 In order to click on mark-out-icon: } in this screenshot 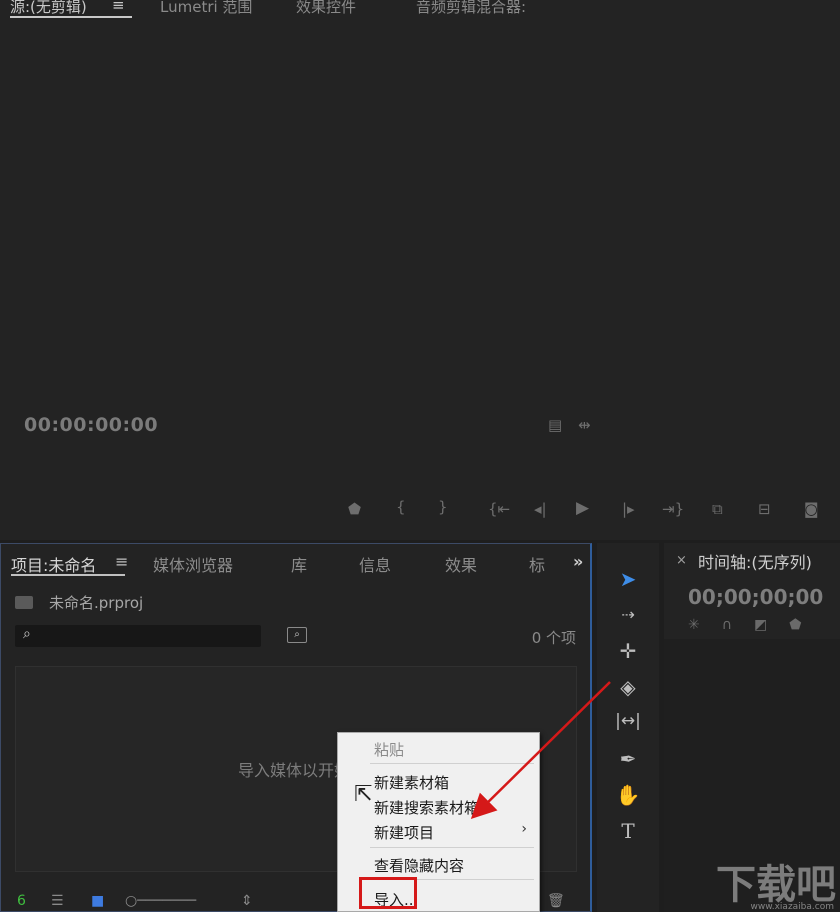, I will do `click(443, 507)`.